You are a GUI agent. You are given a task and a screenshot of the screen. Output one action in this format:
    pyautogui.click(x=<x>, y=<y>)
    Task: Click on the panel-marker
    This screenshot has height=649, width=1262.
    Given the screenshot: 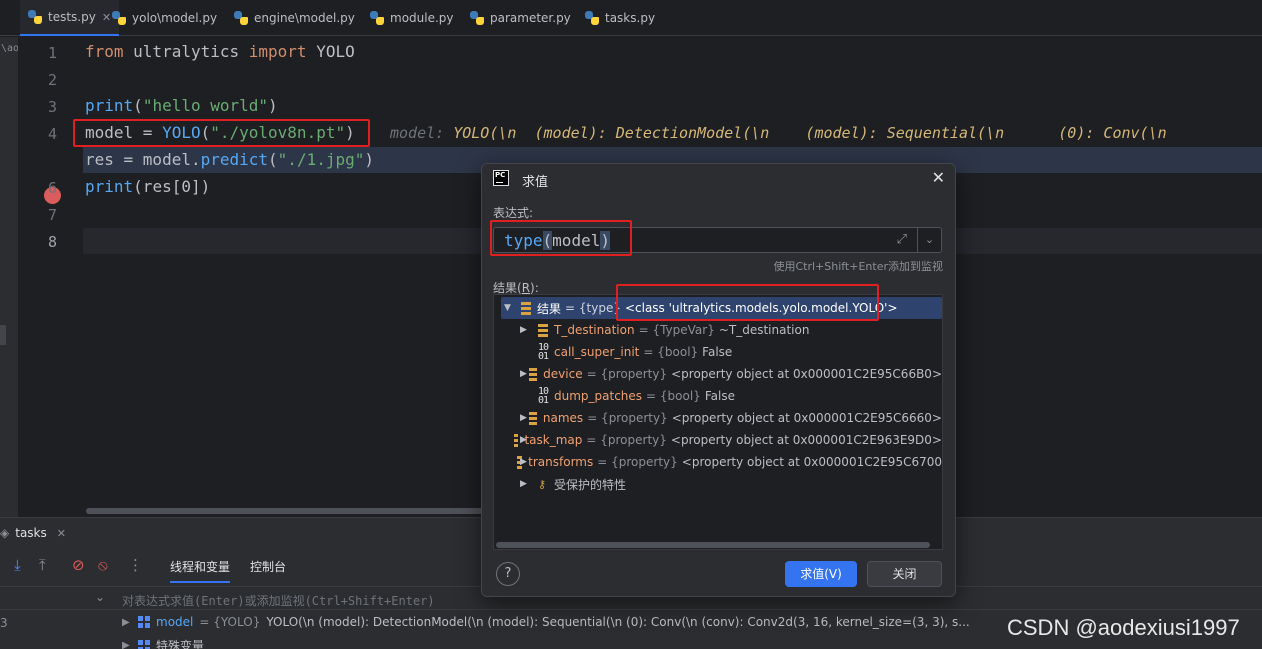 What is the action you would take?
    pyautogui.click(x=3, y=335)
    